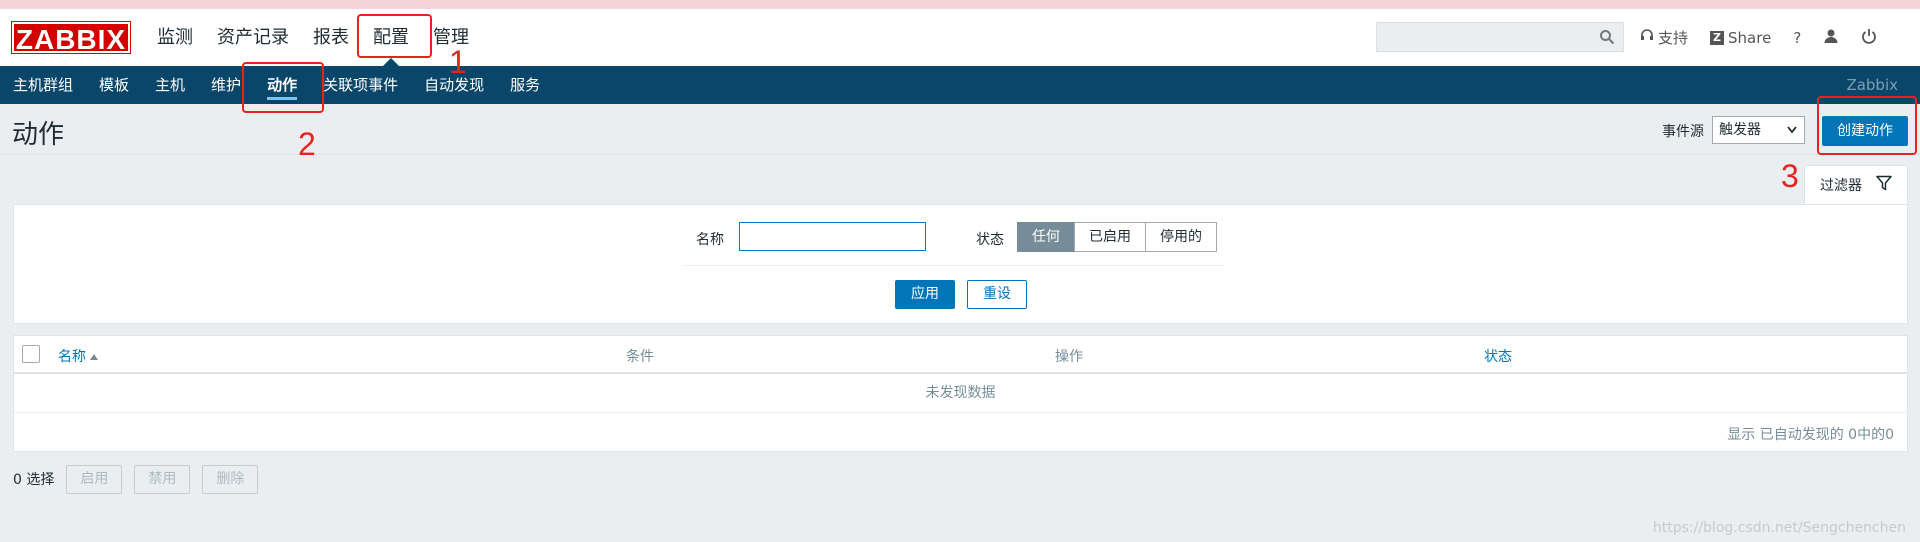 The width and height of the screenshot is (1920, 542). Describe the element at coordinates (253, 37) in the screenshot. I see `menu-inventory: 资产记录` at that location.